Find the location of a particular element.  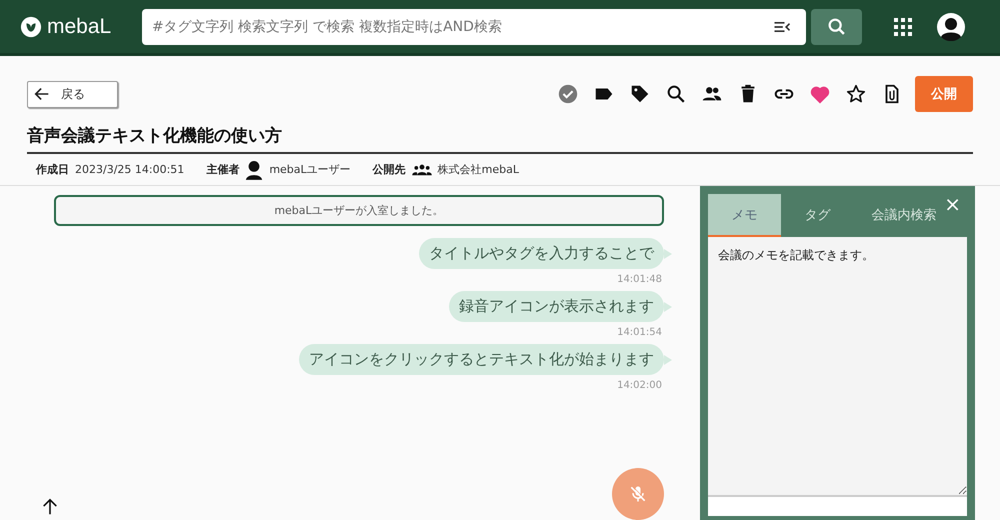

share-target: 株式会社mebaL is located at coordinates (478, 169).